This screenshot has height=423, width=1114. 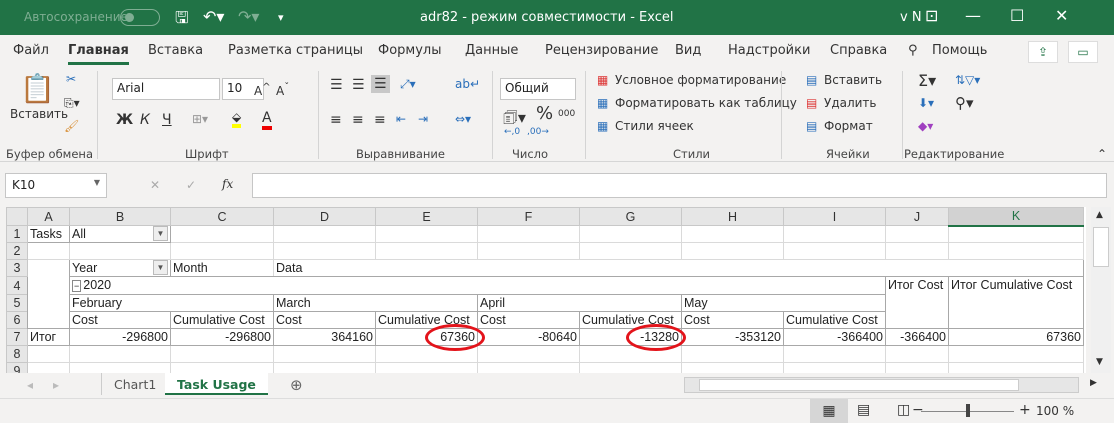 What do you see at coordinates (918, 410) in the screenshot?
I see `zoom-out-button: −` at bounding box center [918, 410].